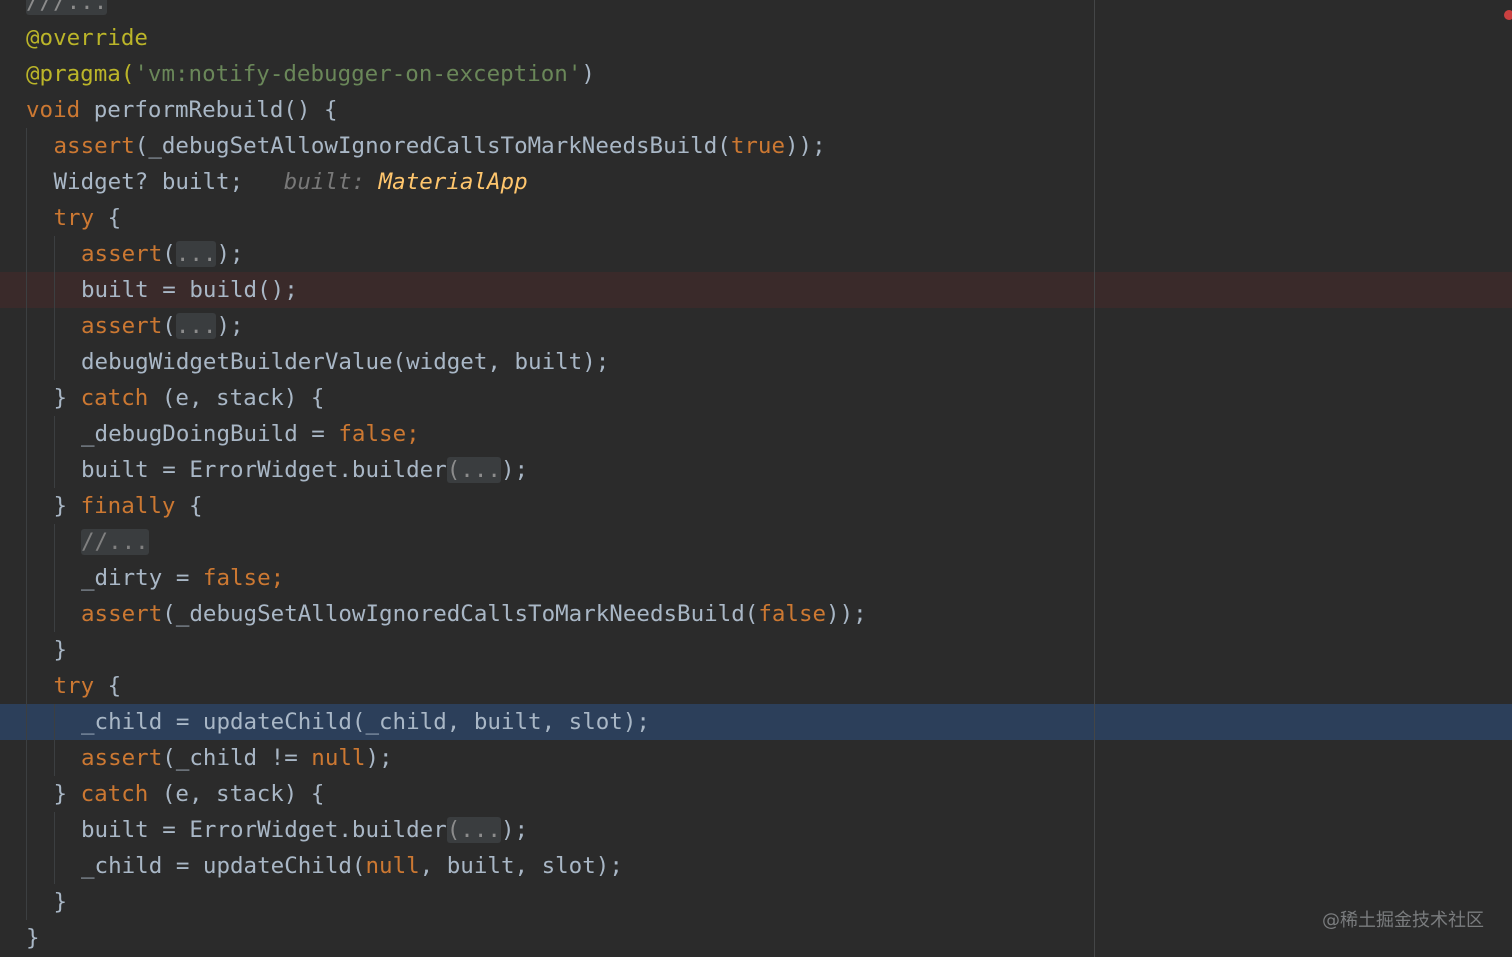 Image resolution: width=1512 pixels, height=957 pixels. Describe the element at coordinates (277, 182) in the screenshot. I see `code-line: Widget? built; built: MaterialApp` at that location.